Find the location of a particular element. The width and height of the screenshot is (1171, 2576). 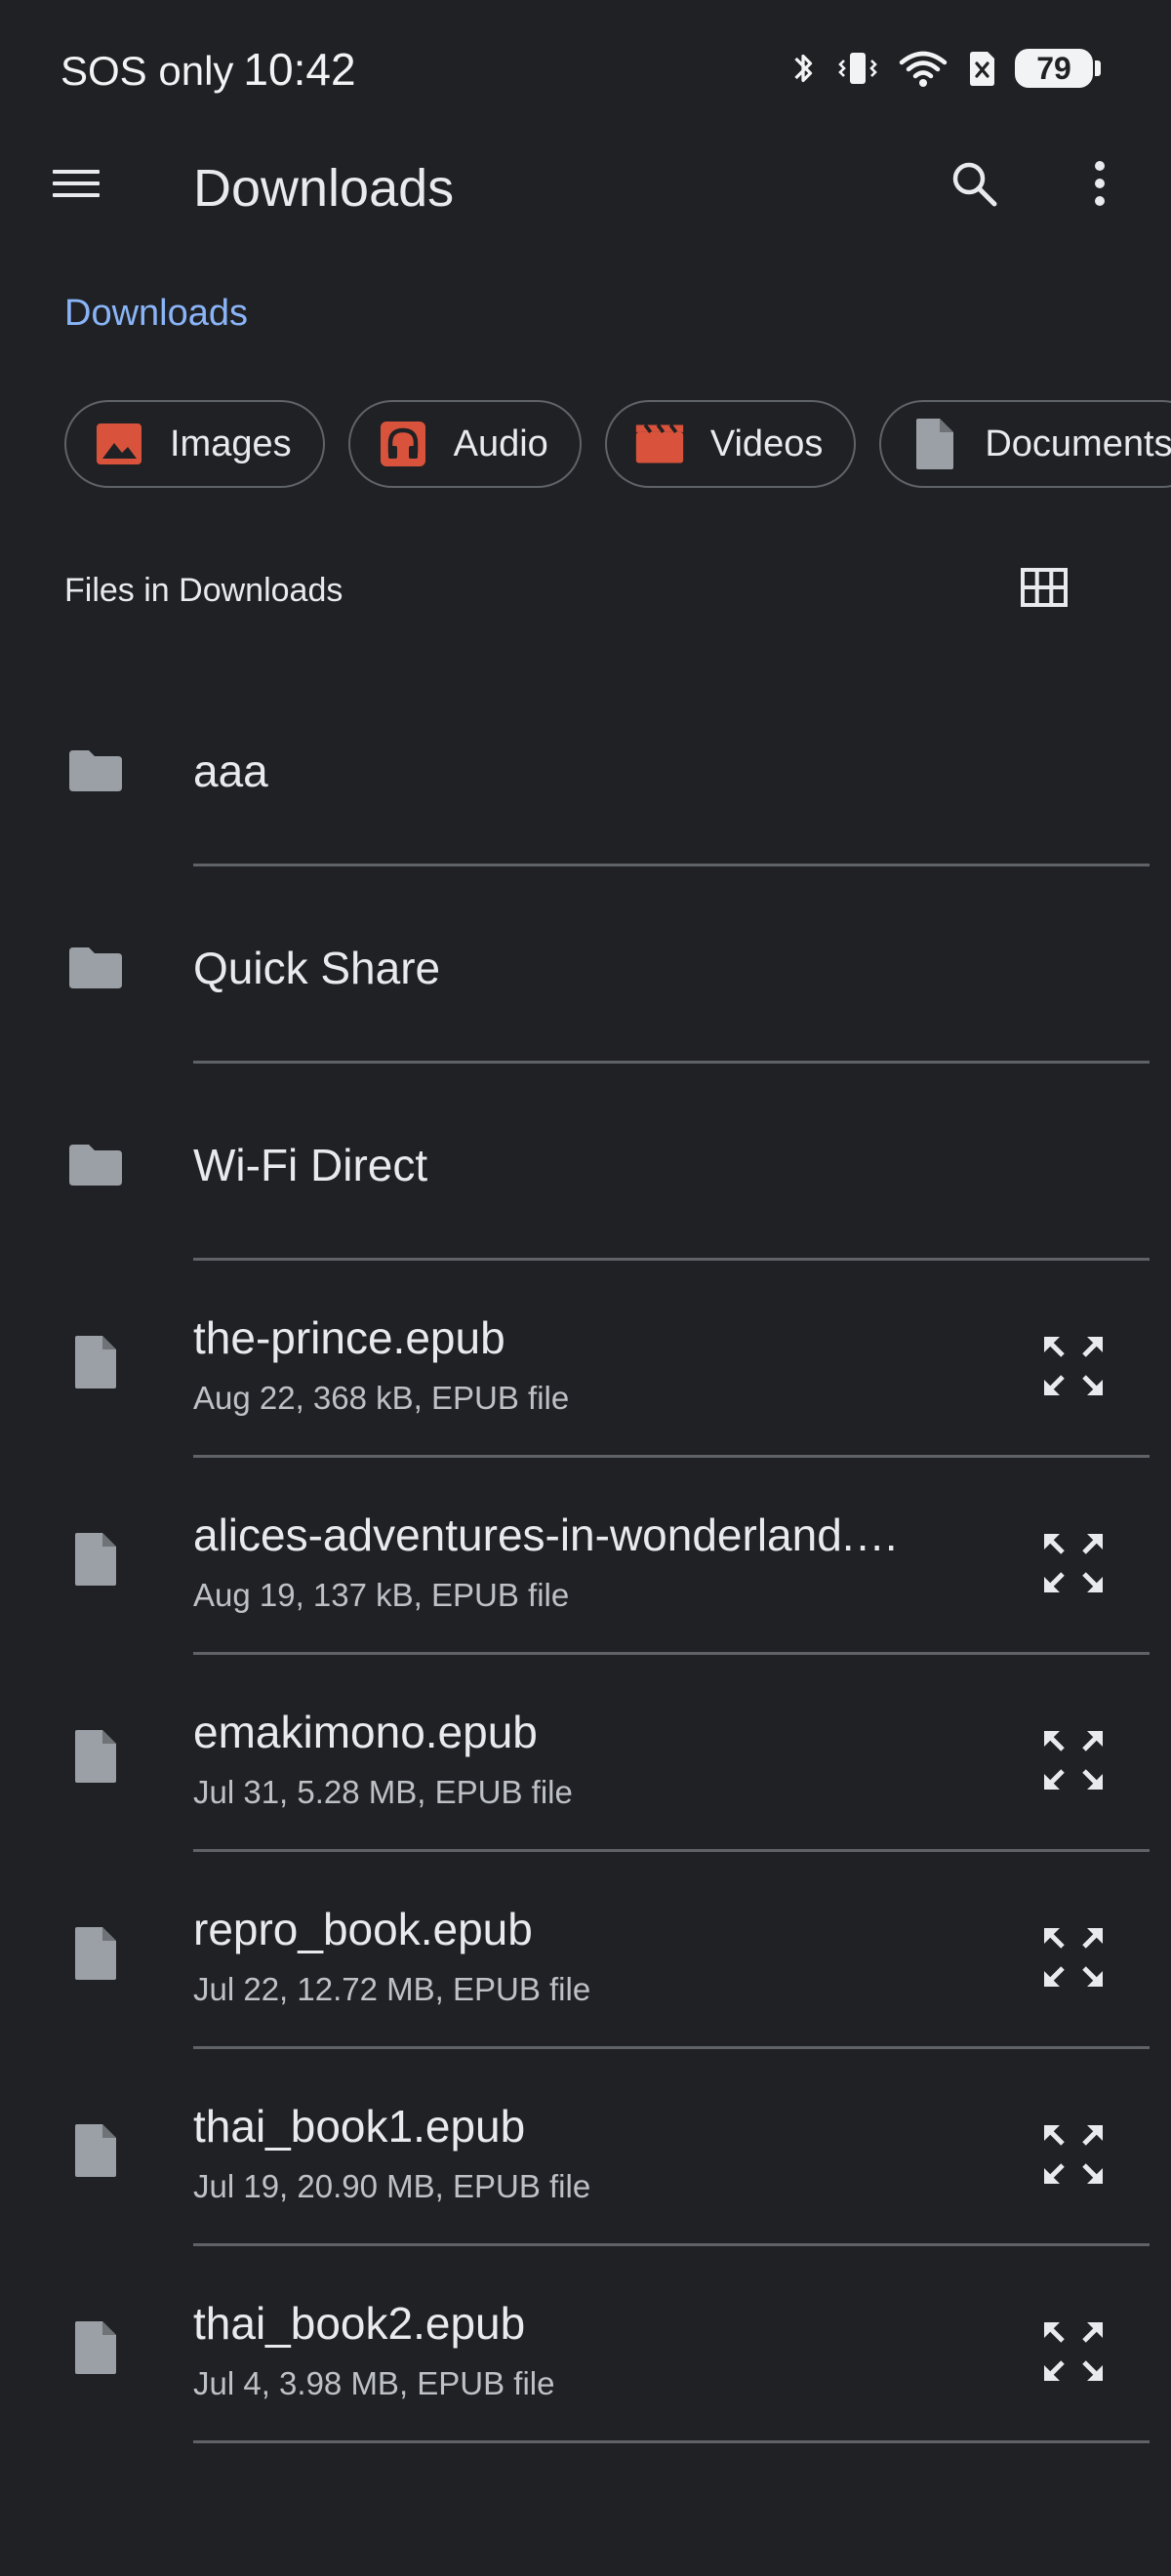

chip-documents: Documents is located at coordinates (1025, 444).